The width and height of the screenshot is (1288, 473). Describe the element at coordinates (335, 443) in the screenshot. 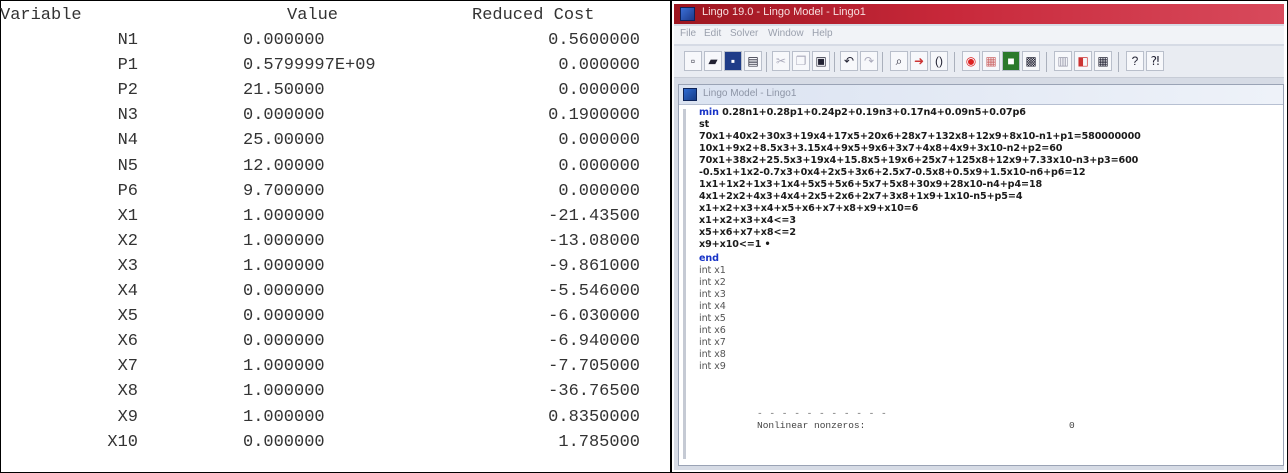

I see `report-row: X10 0.000000 1.785000` at that location.